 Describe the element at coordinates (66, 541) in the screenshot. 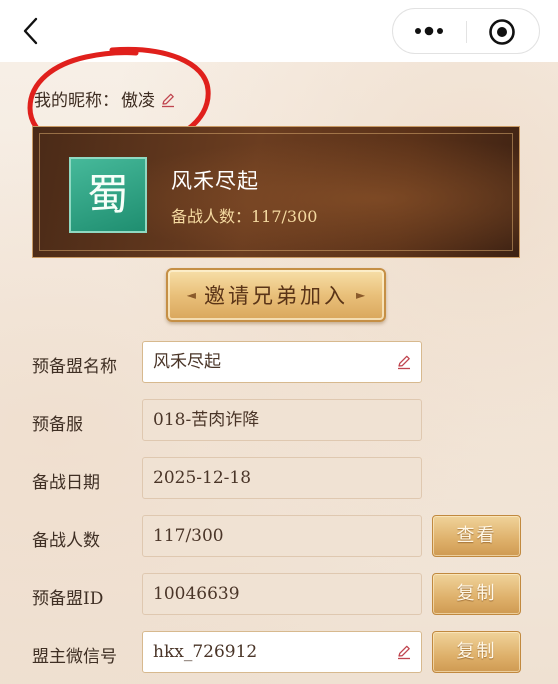

I see `members-label: 备战人数` at that location.